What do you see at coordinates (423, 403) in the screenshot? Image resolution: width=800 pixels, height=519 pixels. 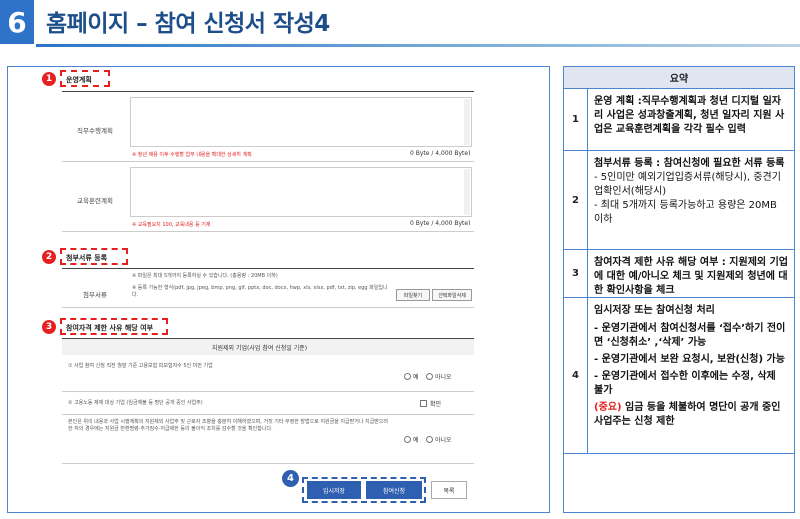 I see `q2-confirm-checkbox` at bounding box center [423, 403].